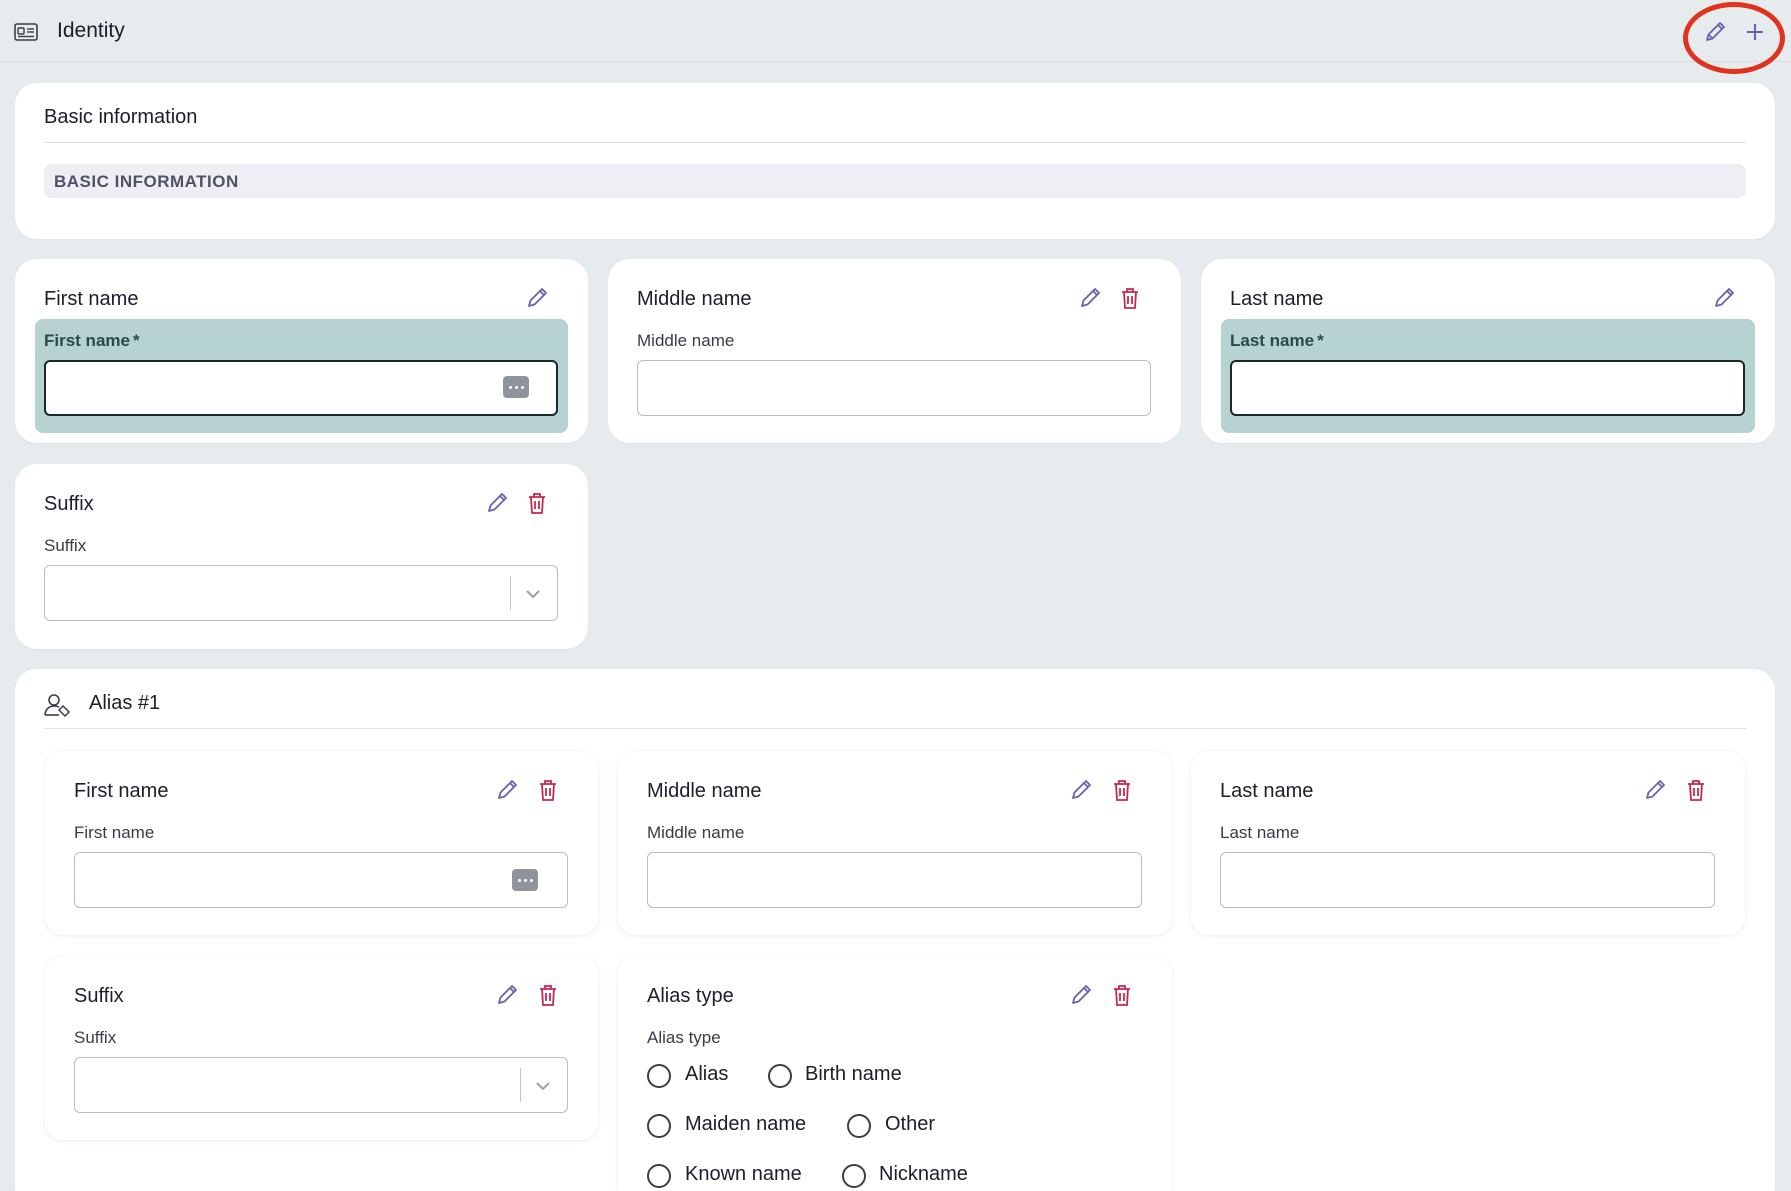  What do you see at coordinates (894, 388) in the screenshot?
I see `middle-name-input` at bounding box center [894, 388].